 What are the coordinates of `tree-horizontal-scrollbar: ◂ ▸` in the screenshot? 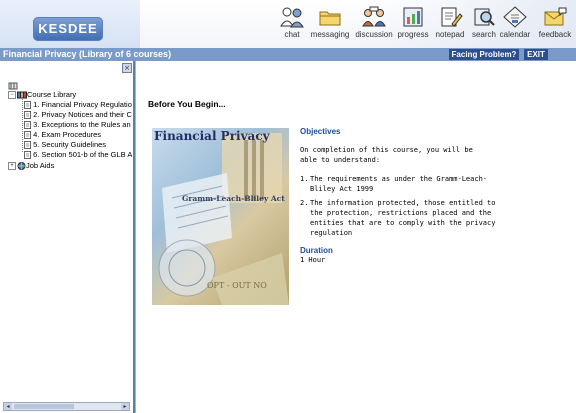 It's located at (66, 406).